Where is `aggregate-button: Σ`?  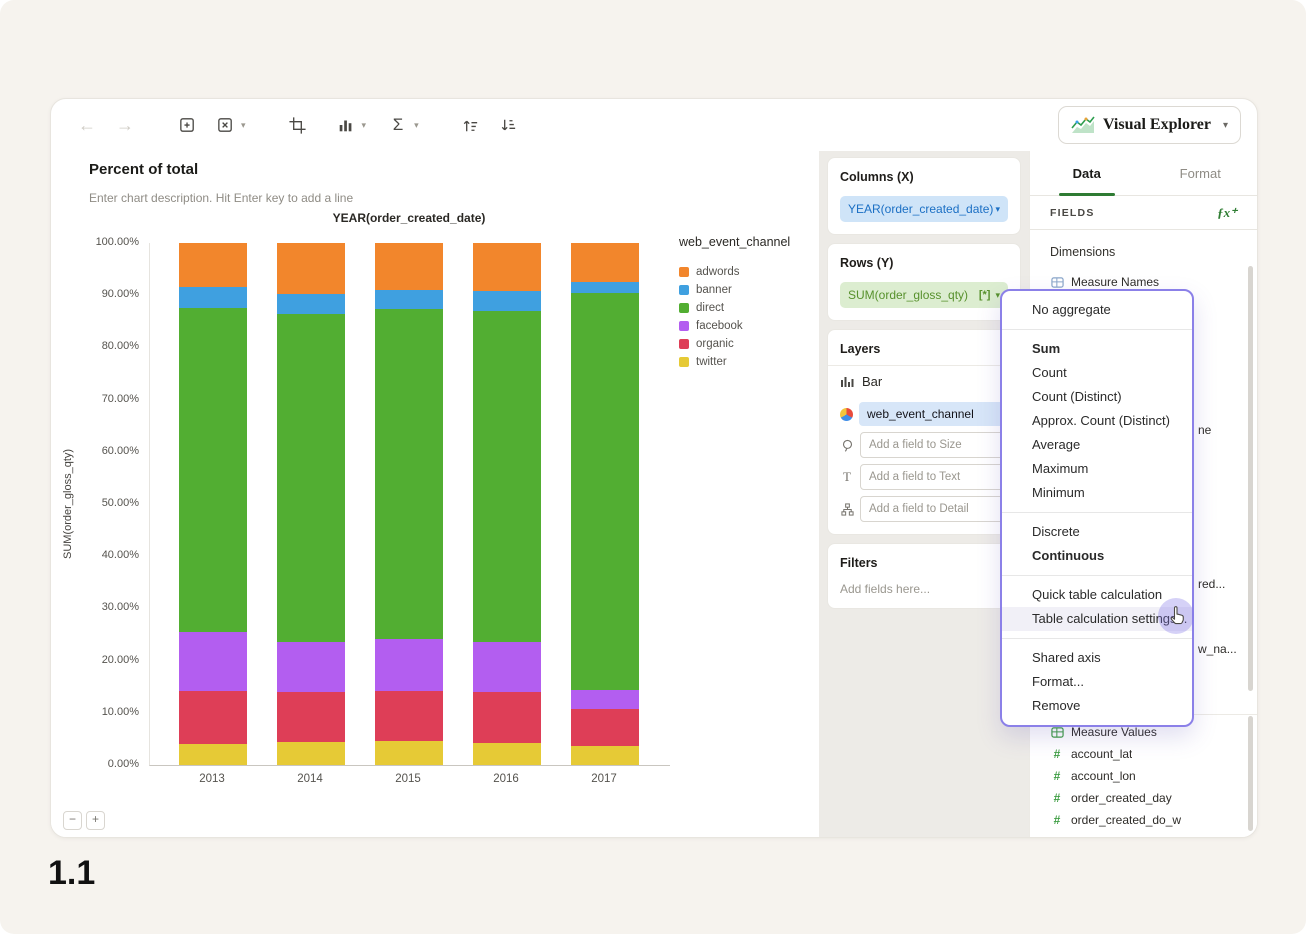
aggregate-button: Σ is located at coordinates (398, 125).